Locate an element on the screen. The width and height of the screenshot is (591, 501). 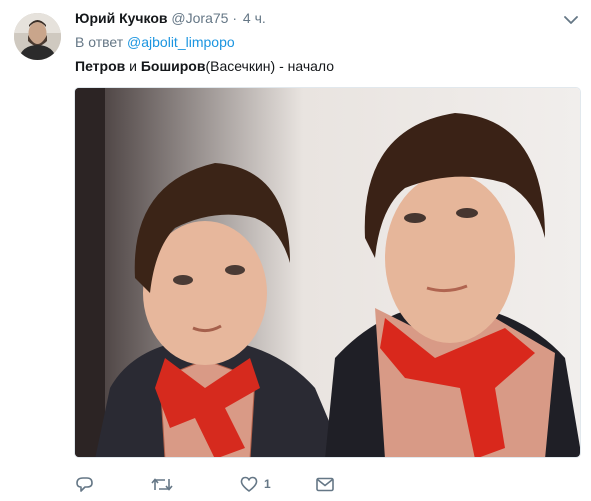
author-name: Юрий Кучков is located at coordinates (121, 18).